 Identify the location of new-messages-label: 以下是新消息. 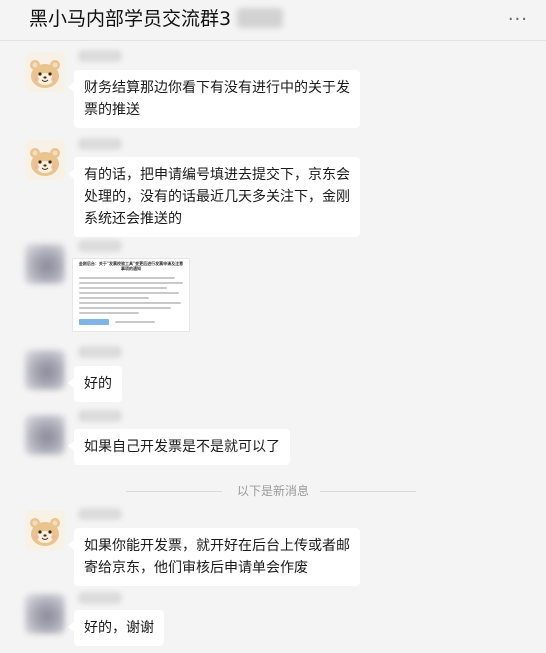
(272, 491).